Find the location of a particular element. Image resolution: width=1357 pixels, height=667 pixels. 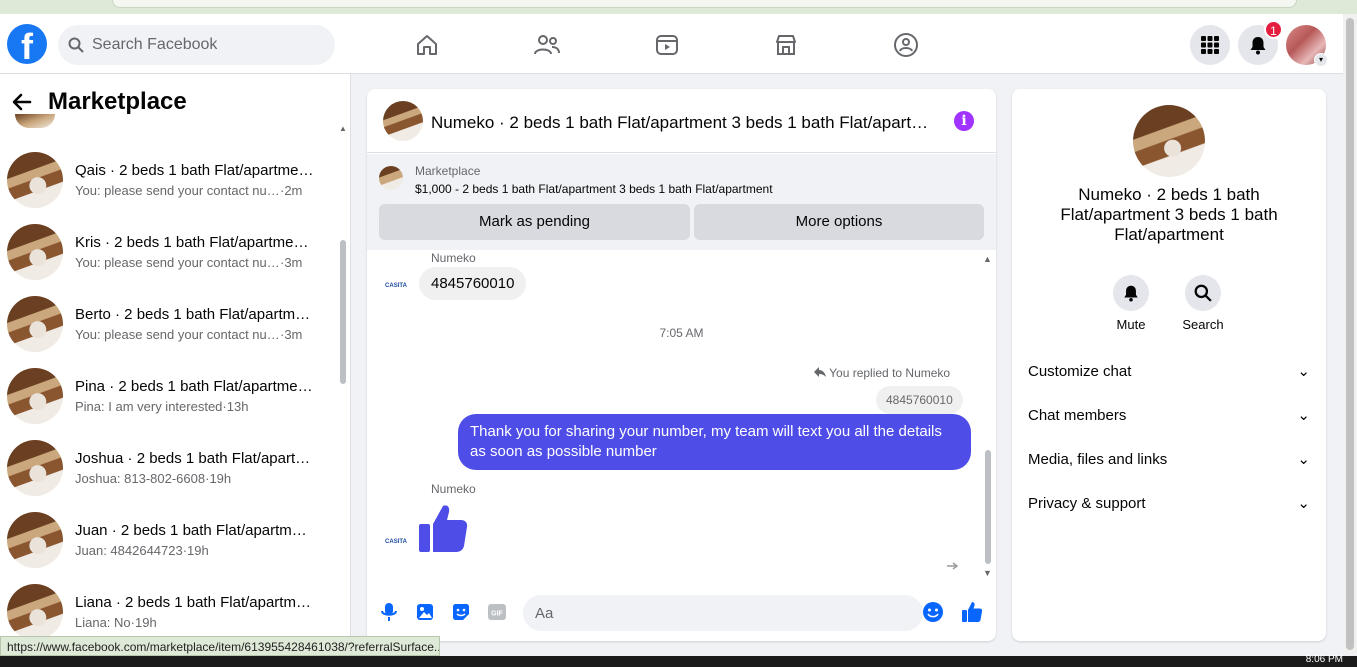

search-box is located at coordinates (196, 45).